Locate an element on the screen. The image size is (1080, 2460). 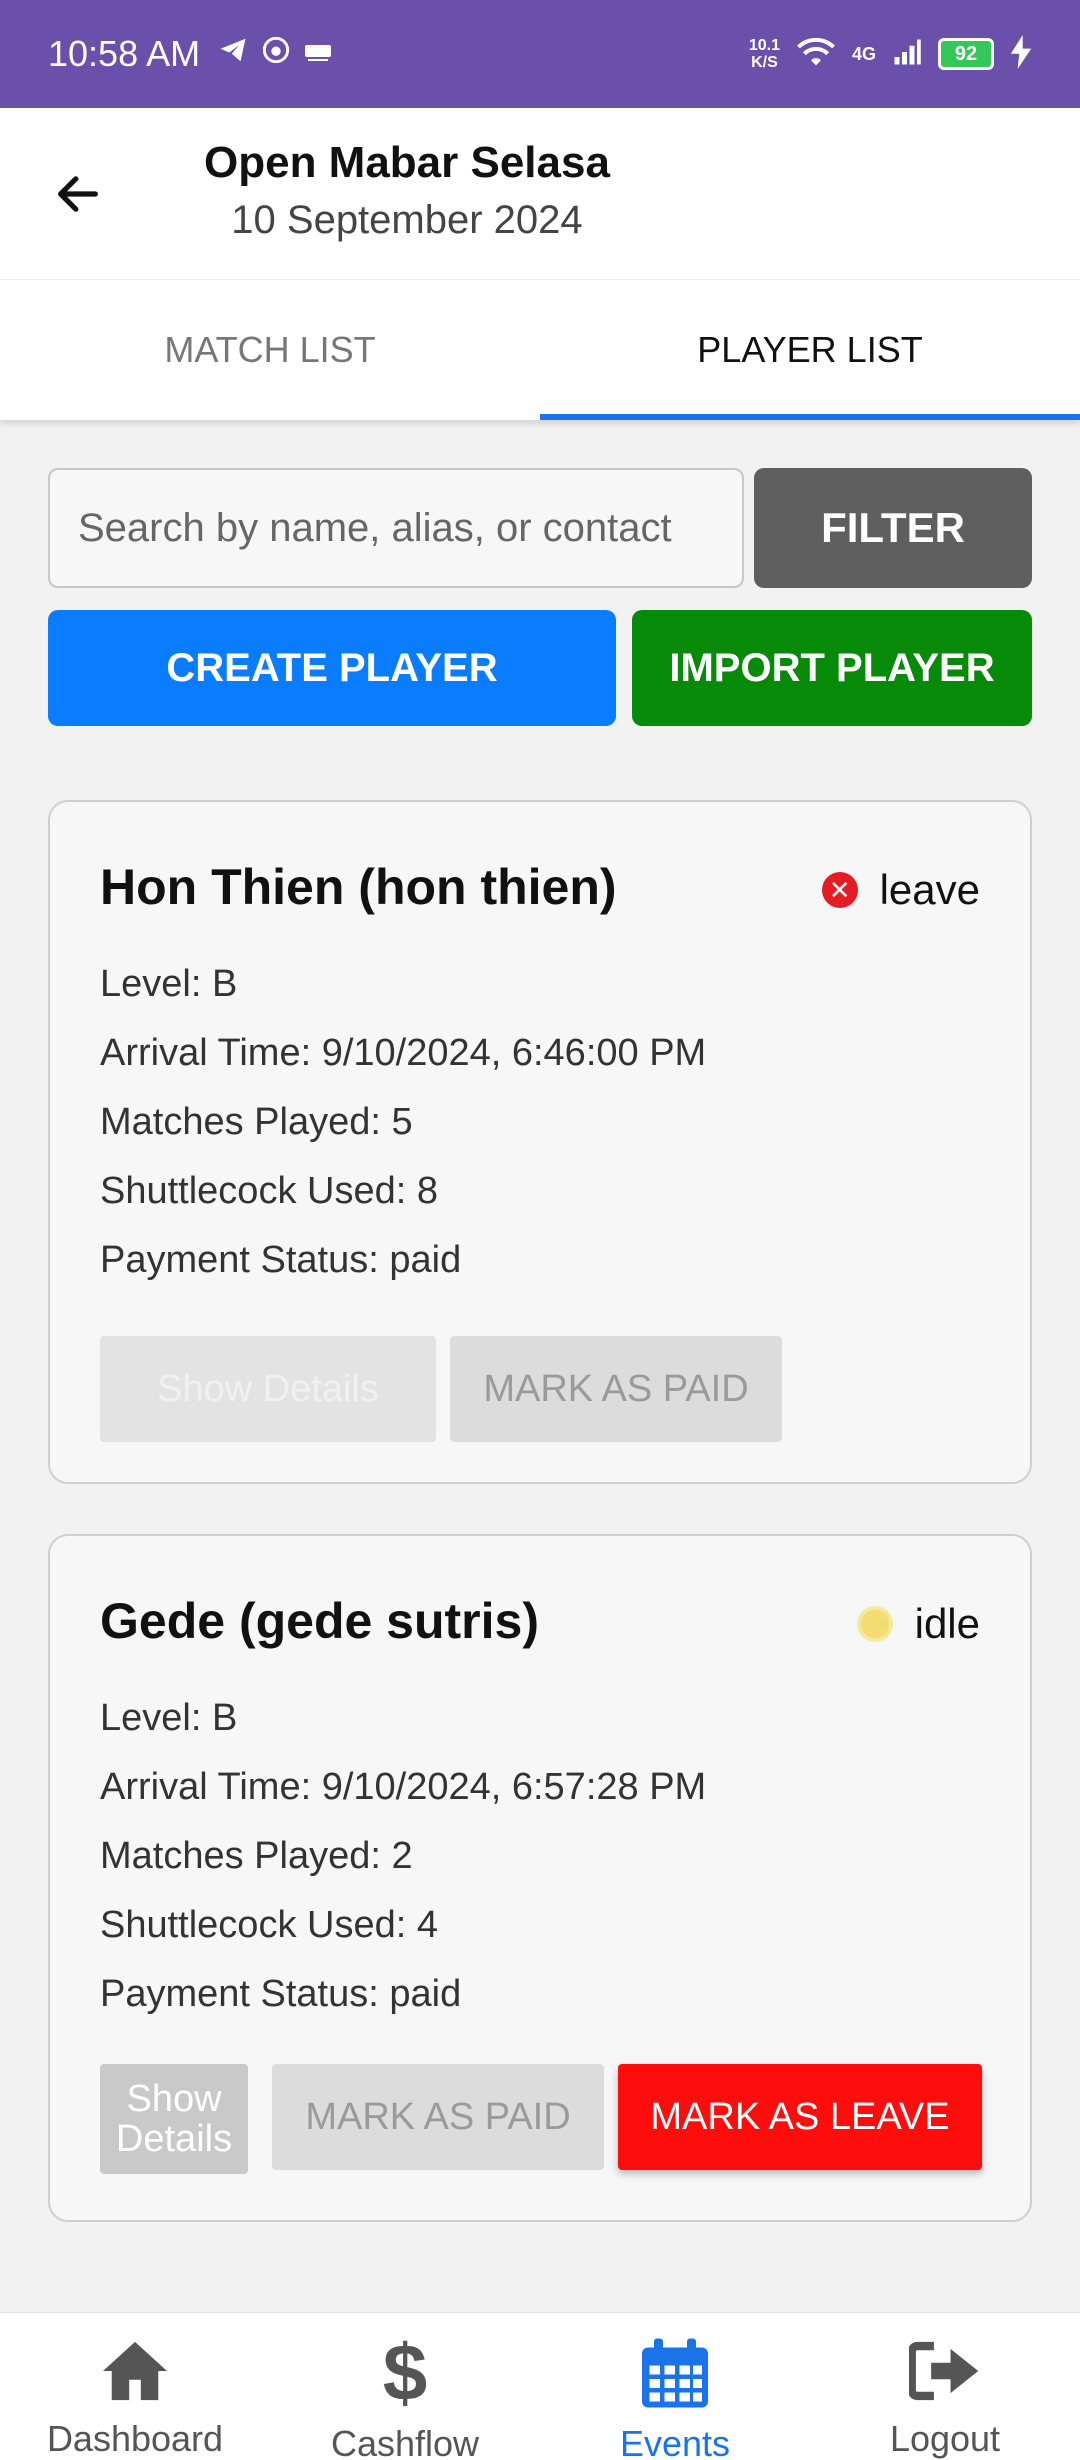
nav-label: Logout is located at coordinates (945, 2438).